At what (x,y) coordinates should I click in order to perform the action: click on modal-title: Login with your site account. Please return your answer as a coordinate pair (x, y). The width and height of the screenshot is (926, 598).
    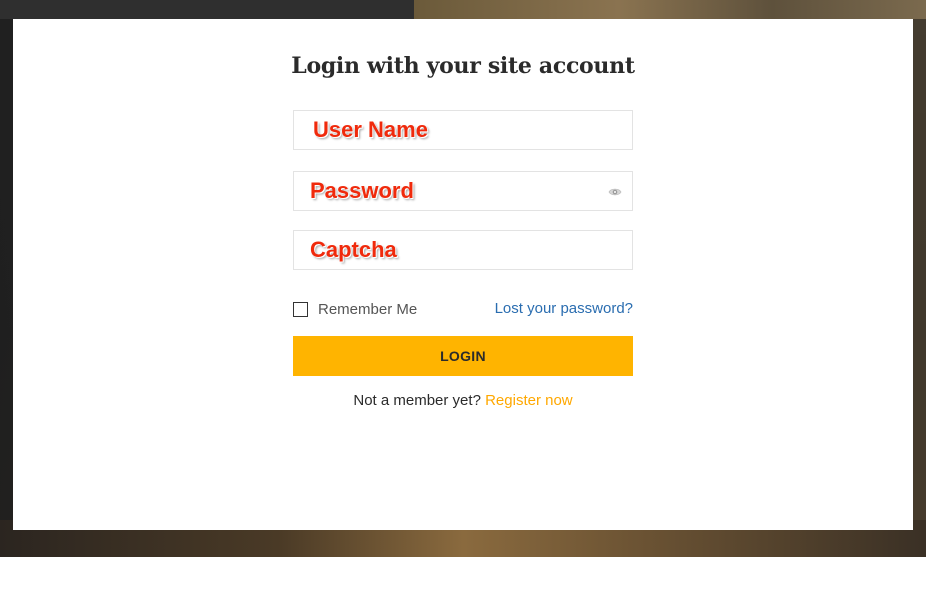
    Looking at the image, I should click on (463, 66).